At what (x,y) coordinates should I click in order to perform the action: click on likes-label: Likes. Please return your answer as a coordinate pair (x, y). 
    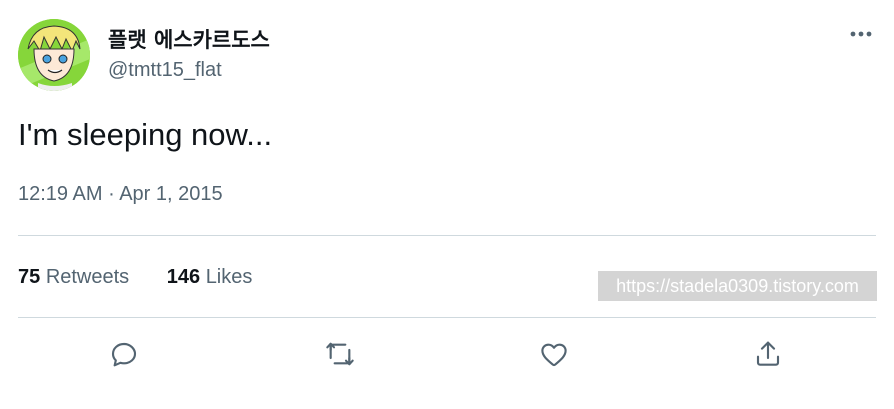
    Looking at the image, I should click on (229, 277).